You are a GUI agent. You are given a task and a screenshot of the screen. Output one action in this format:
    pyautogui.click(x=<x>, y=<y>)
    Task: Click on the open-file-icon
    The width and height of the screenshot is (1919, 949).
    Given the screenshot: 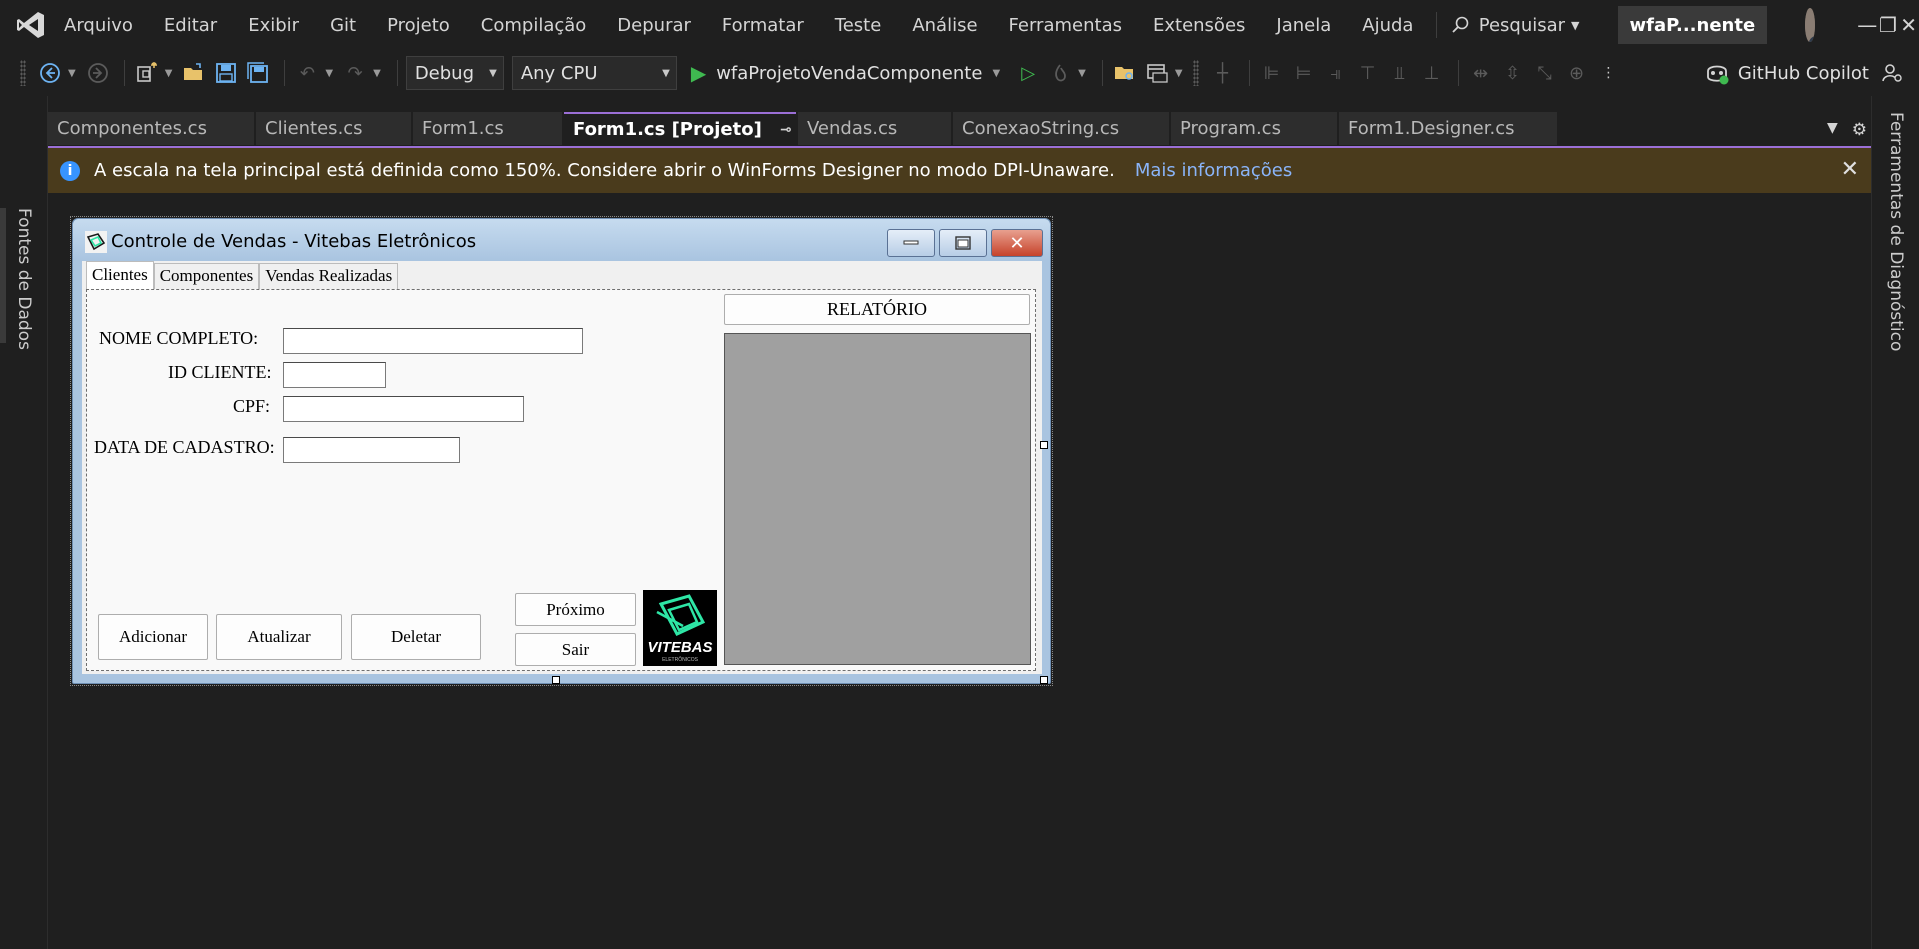 What is the action you would take?
    pyautogui.click(x=194, y=73)
    